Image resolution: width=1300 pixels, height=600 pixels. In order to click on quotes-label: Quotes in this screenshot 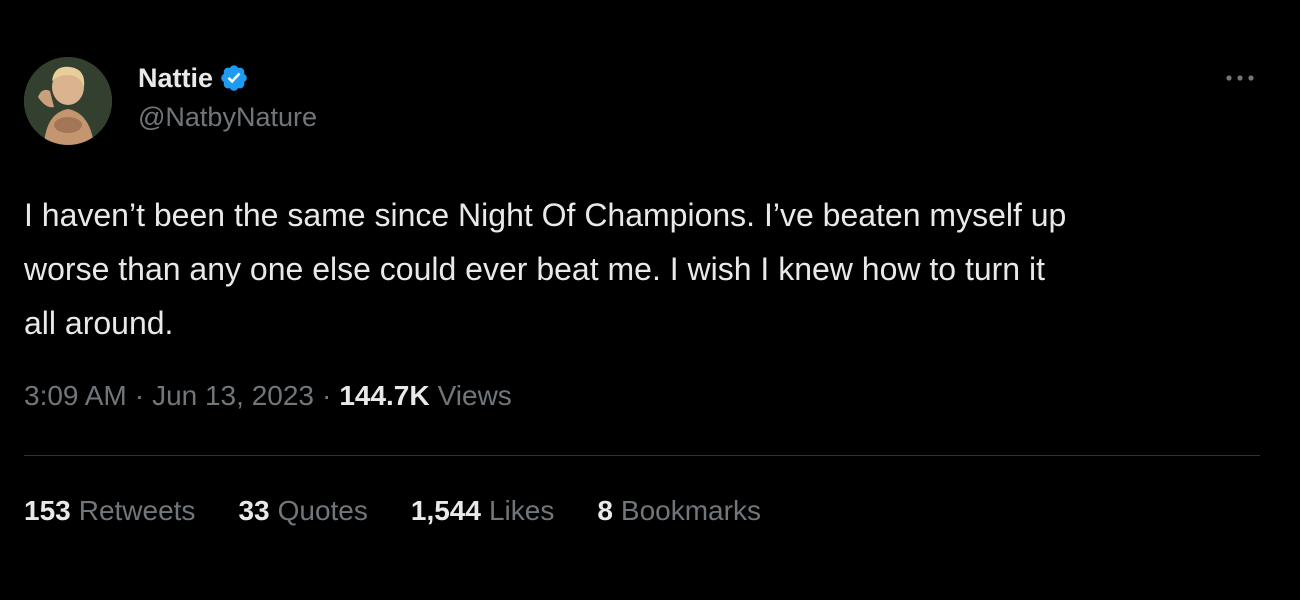, I will do `click(322, 510)`.